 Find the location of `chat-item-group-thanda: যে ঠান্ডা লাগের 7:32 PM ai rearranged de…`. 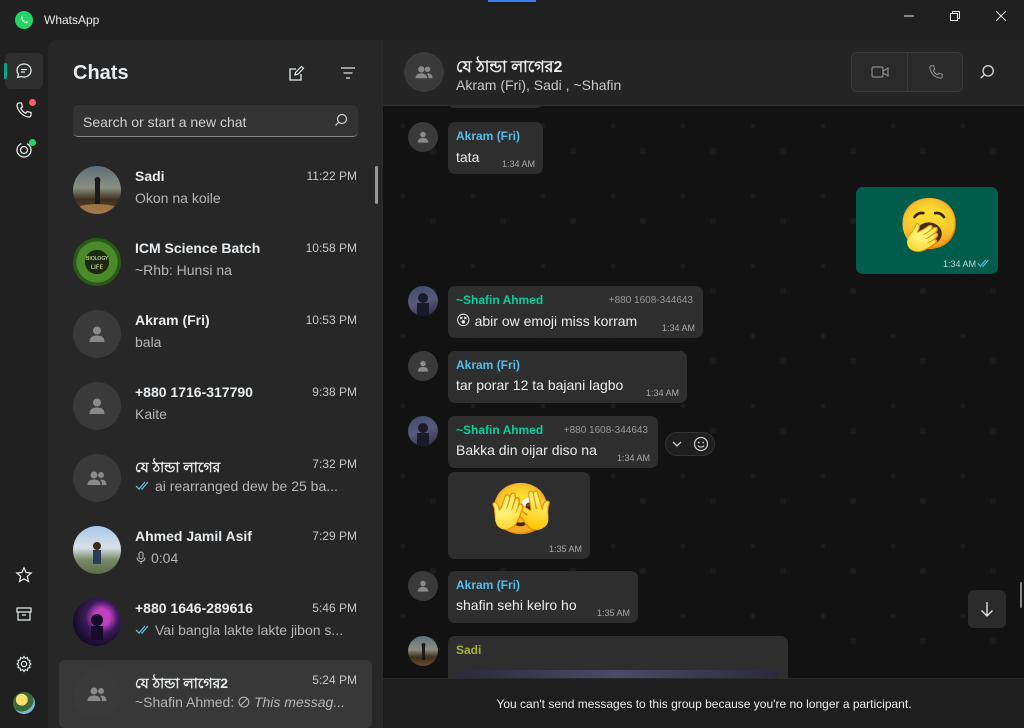

chat-item-group-thanda: যে ঠান্ডা লাগের 7:32 PM ai rearranged de… is located at coordinates (215, 478).